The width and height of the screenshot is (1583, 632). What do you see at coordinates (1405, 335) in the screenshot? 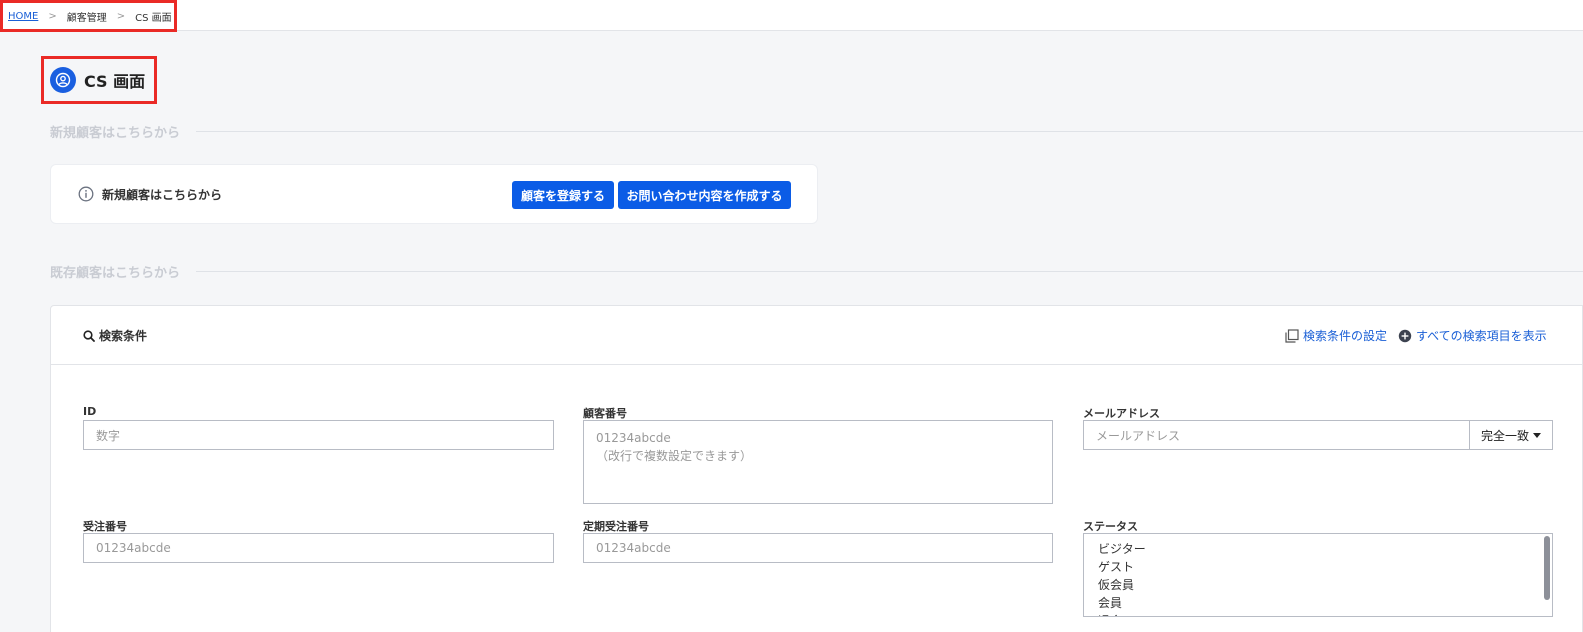
I see `plus-circle-icon` at bounding box center [1405, 335].